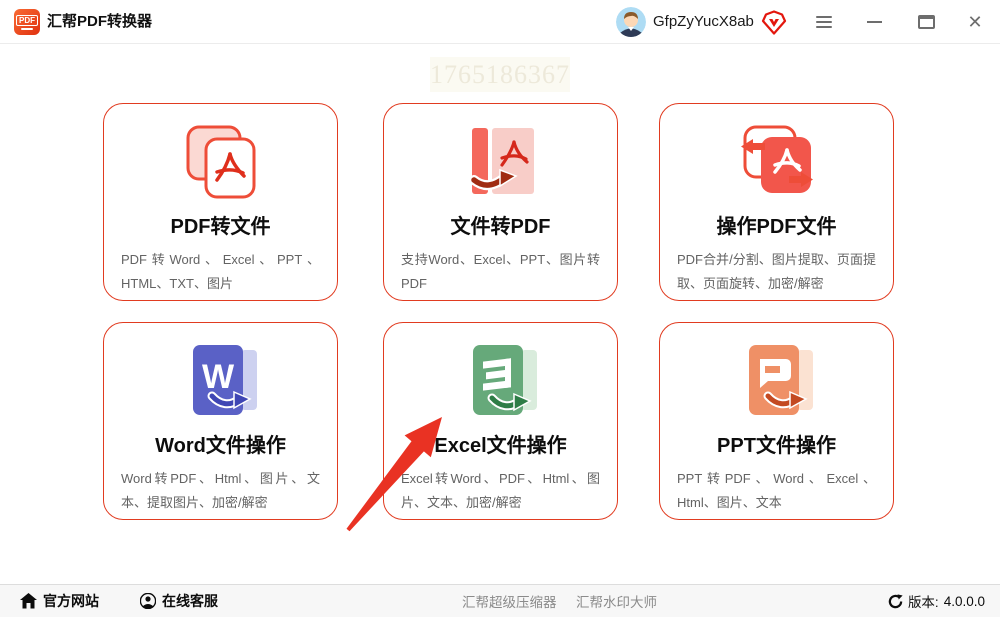 The height and width of the screenshot is (617, 1000). Describe the element at coordinates (616, 601) in the screenshot. I see `watermark-master-link: 汇帮水印大师` at that location.